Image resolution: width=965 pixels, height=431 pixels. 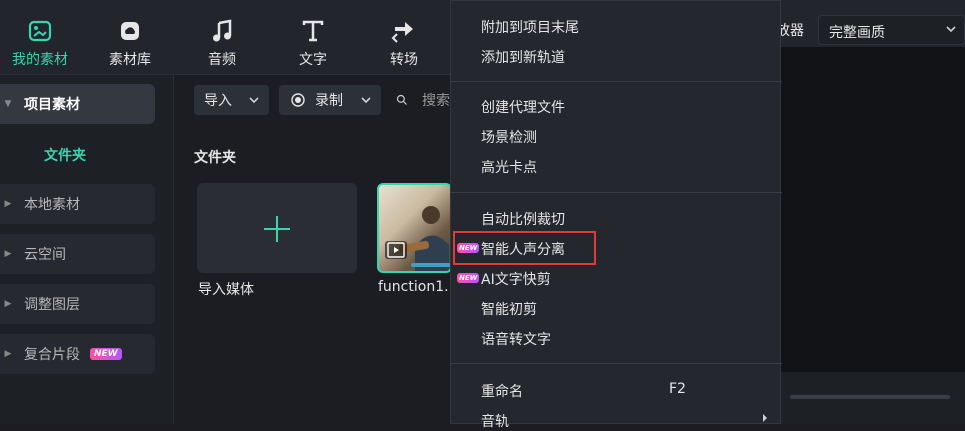 What do you see at coordinates (516, 279) in the screenshot?
I see `menu-item-ai-text-edit: AI文字快剪` at bounding box center [516, 279].